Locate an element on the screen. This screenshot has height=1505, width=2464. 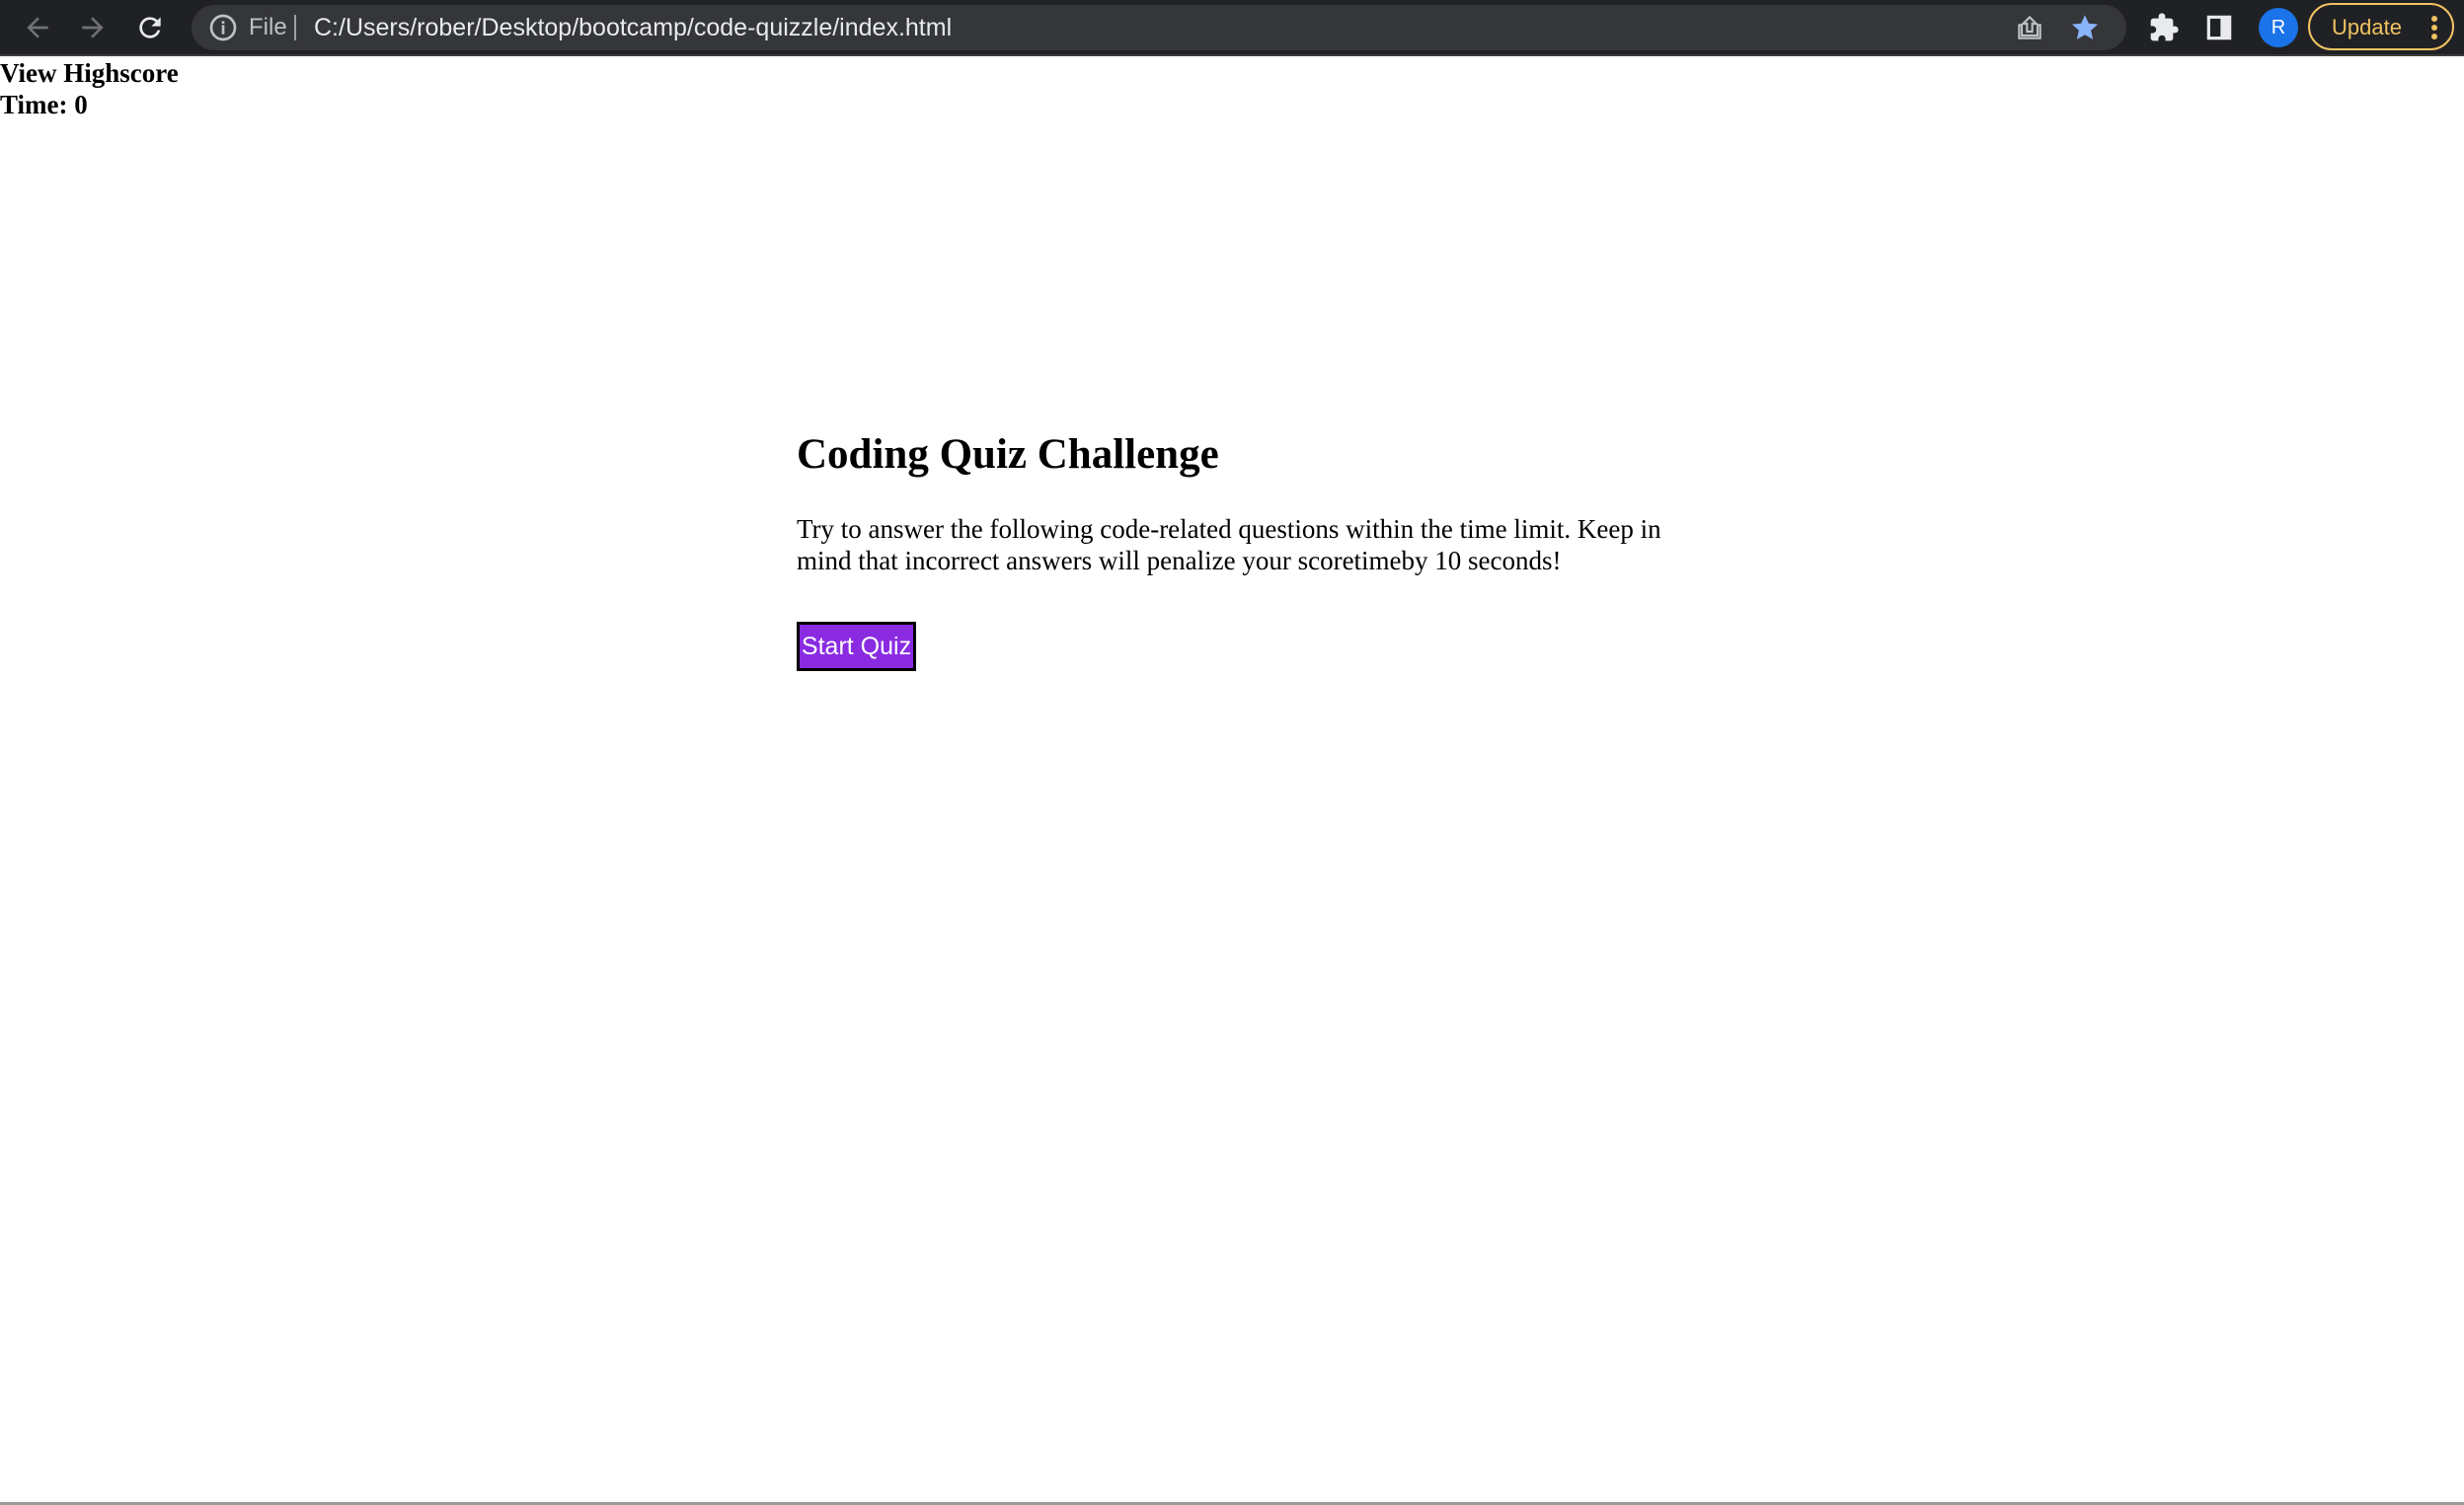
reload-icon is located at coordinates (150, 28).